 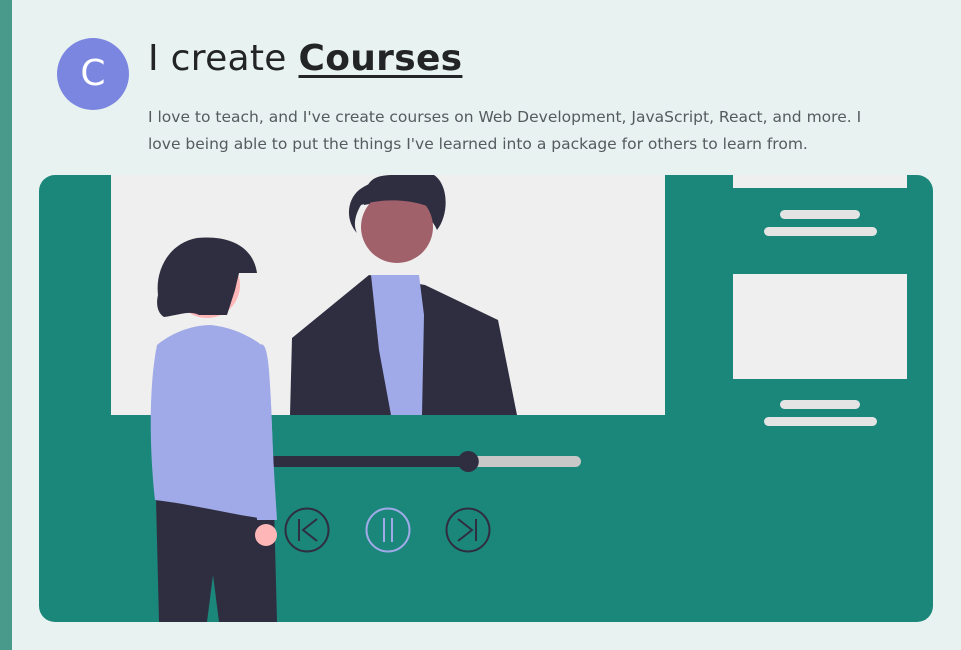 I want to click on section-heading: I create Courses, so click(x=305, y=58).